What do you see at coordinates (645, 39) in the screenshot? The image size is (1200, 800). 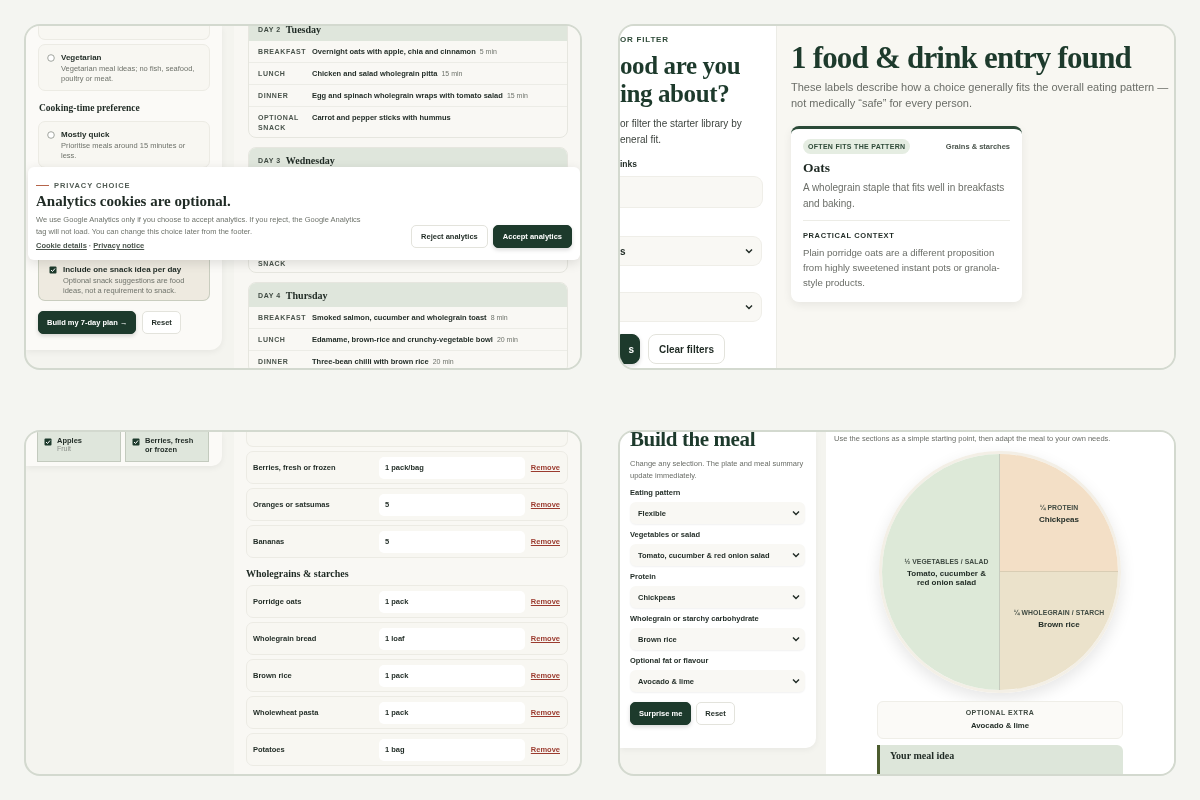 I see `section-kicker: OR FILTER` at bounding box center [645, 39].